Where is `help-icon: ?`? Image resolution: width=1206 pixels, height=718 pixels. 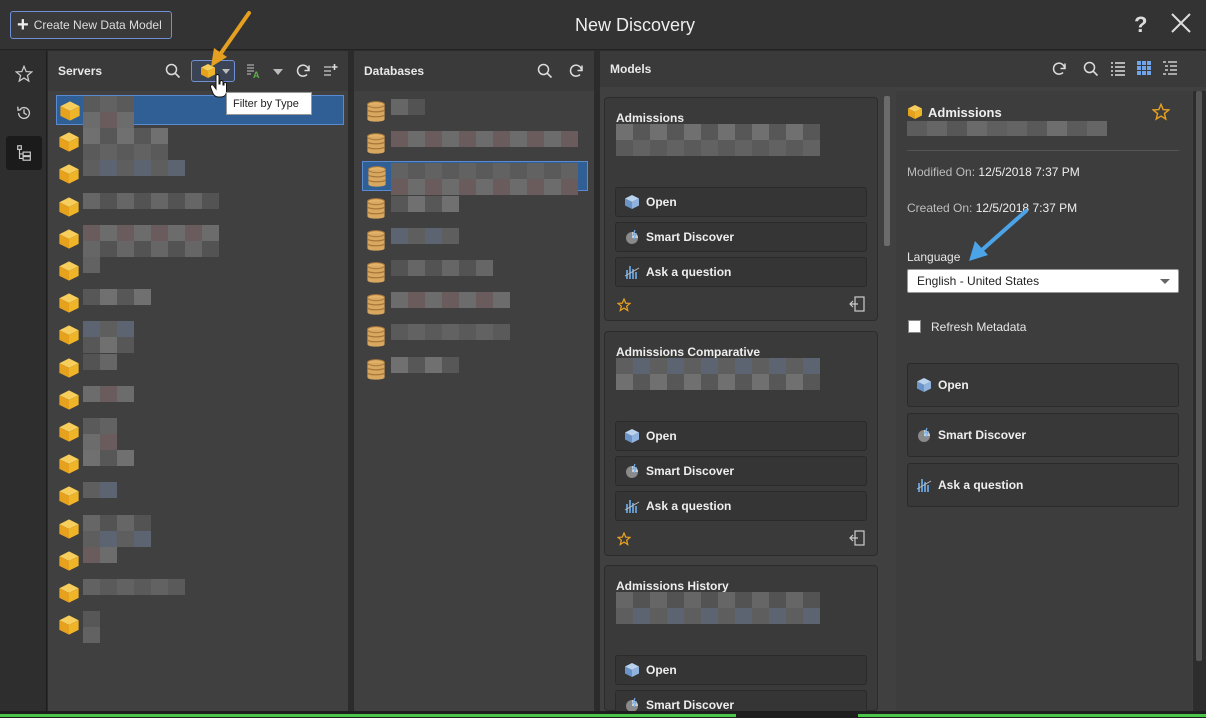
help-icon: ? is located at coordinates (1140, 25).